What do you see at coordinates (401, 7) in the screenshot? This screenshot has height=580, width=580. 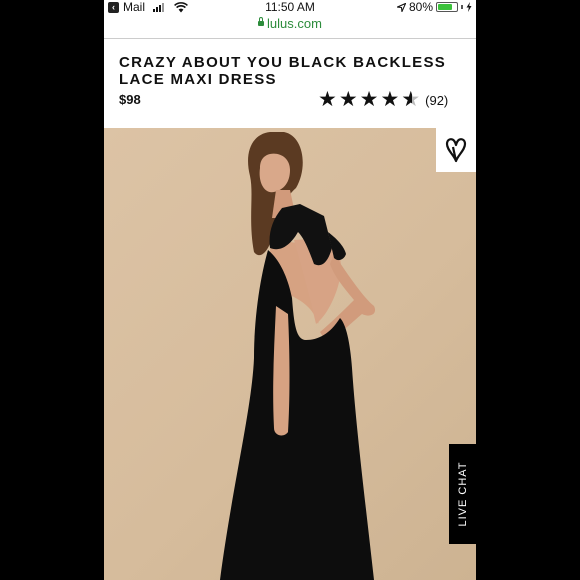 I see `location-arrow-icon` at bounding box center [401, 7].